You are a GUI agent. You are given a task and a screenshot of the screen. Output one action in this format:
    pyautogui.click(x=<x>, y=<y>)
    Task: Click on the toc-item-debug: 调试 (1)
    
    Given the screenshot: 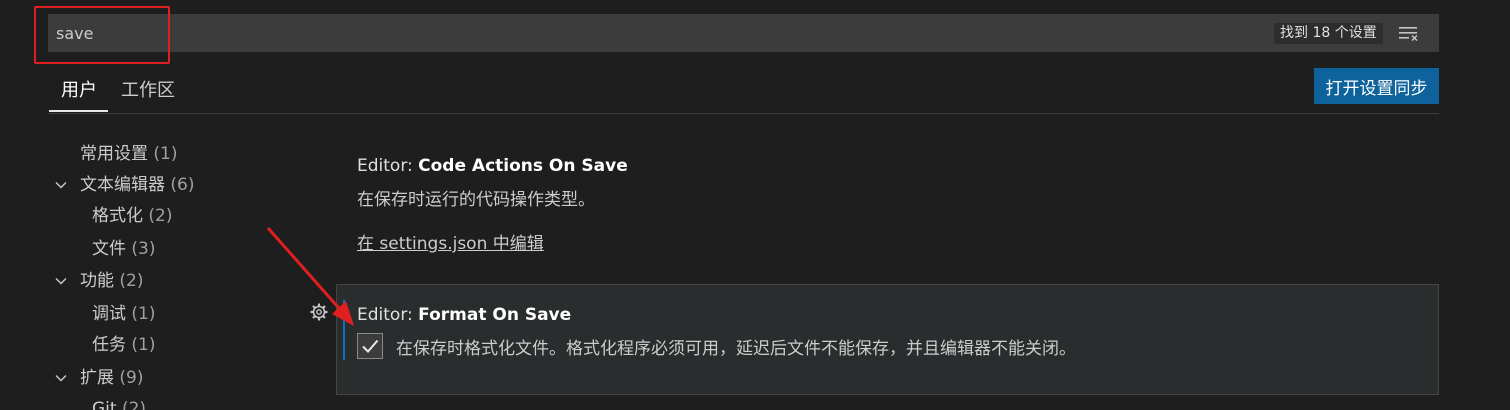 What is the action you would take?
    pyautogui.click(x=124, y=314)
    